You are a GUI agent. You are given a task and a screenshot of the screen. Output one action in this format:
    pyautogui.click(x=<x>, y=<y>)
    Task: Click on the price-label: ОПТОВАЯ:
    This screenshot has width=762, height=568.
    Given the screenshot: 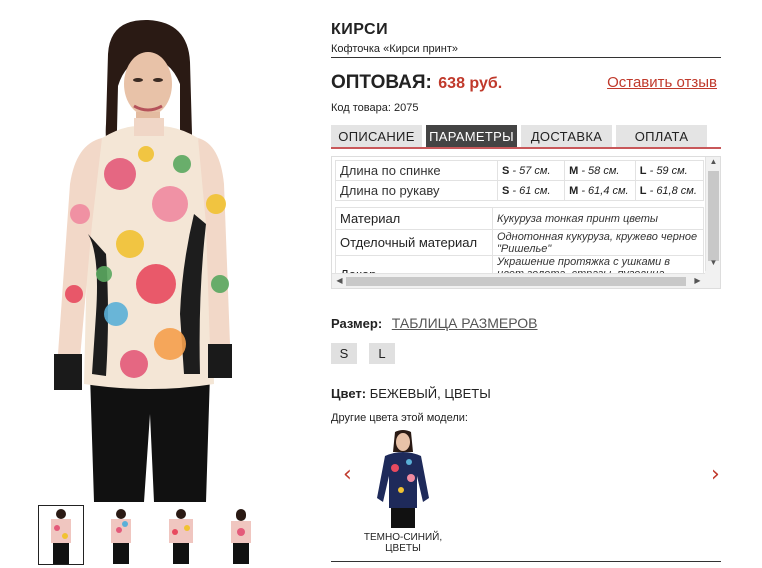 What is the action you would take?
    pyautogui.click(x=381, y=82)
    